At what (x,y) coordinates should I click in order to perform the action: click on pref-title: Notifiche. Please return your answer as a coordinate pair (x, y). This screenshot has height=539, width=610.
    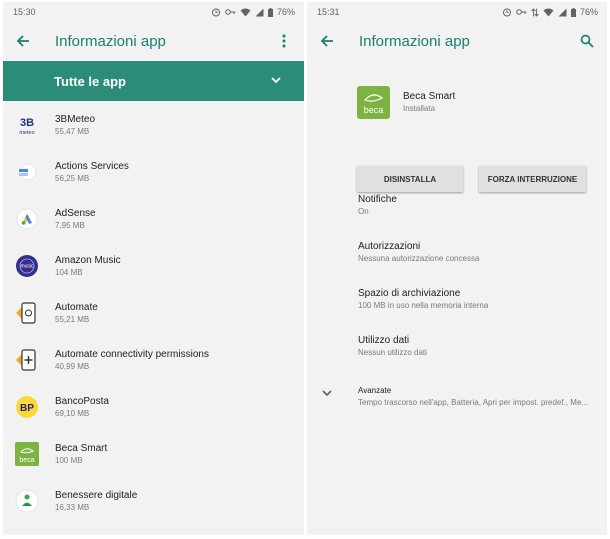
    Looking at the image, I should click on (377, 199).